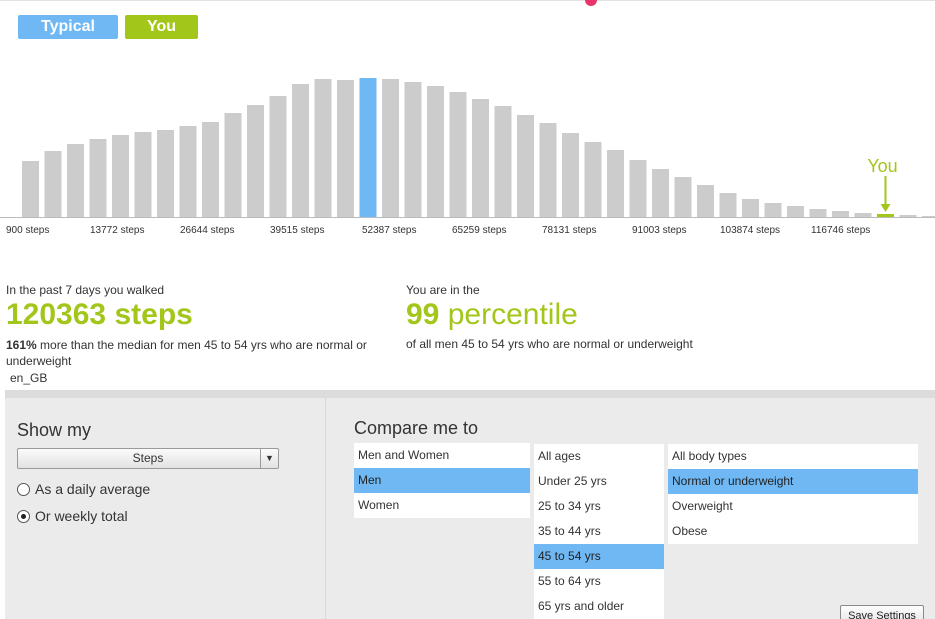  I want to click on locale-text: en_GB, so click(29, 378).